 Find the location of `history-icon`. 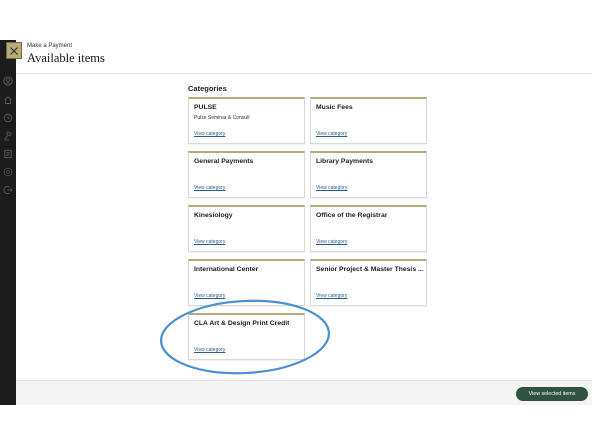

history-icon is located at coordinates (8, 118).